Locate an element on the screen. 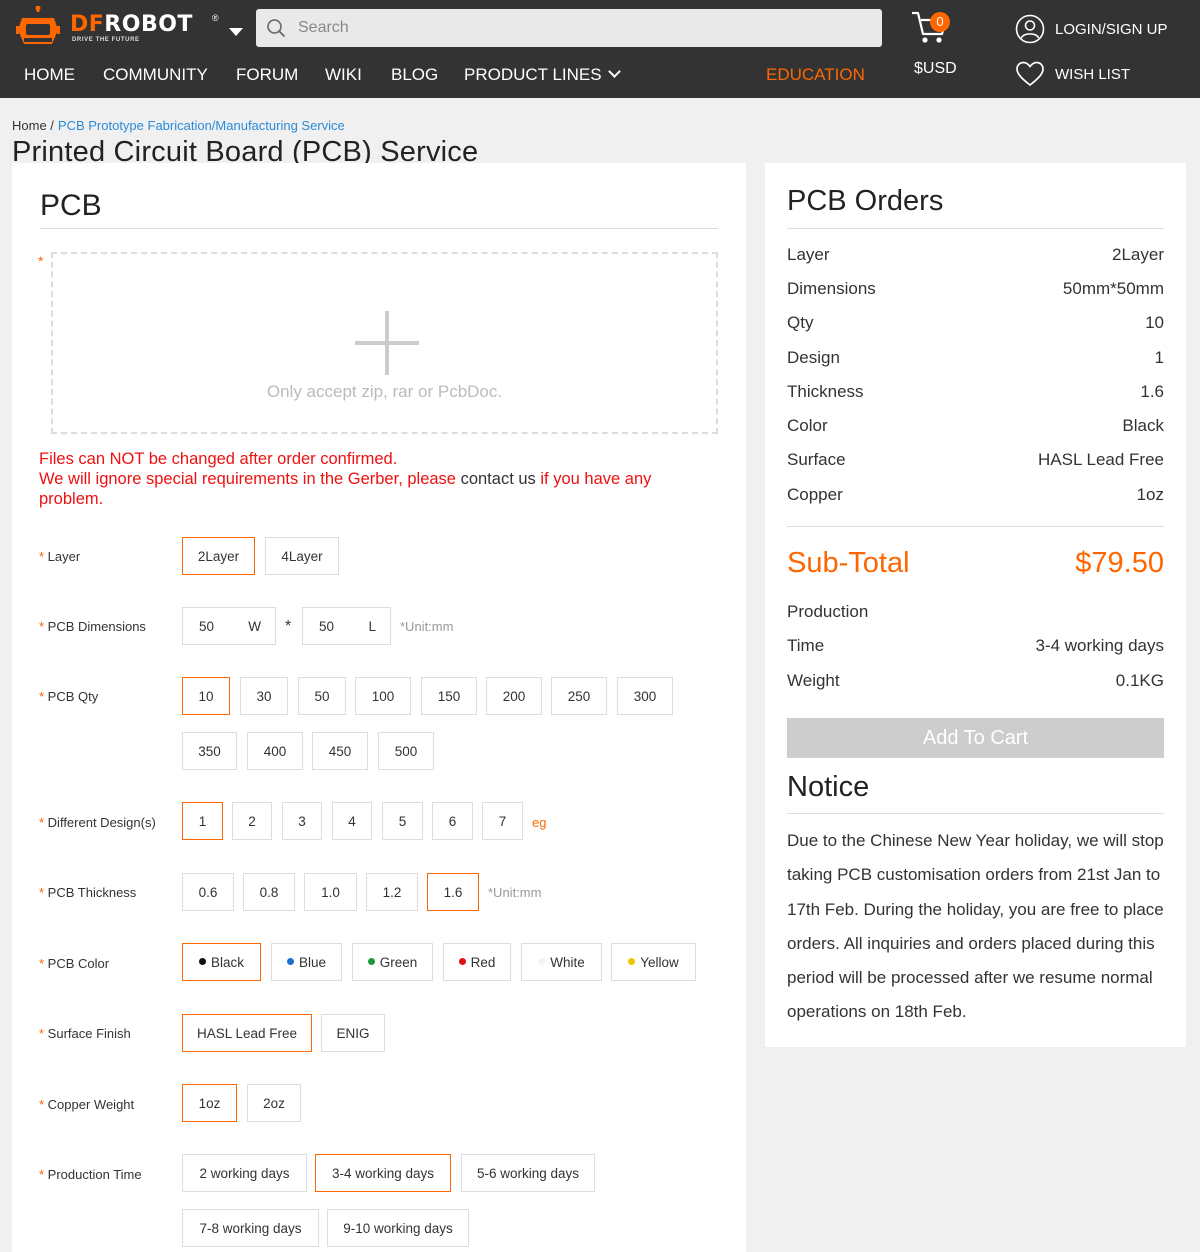 The image size is (1200, 1252). qty-option: 100 is located at coordinates (383, 696).